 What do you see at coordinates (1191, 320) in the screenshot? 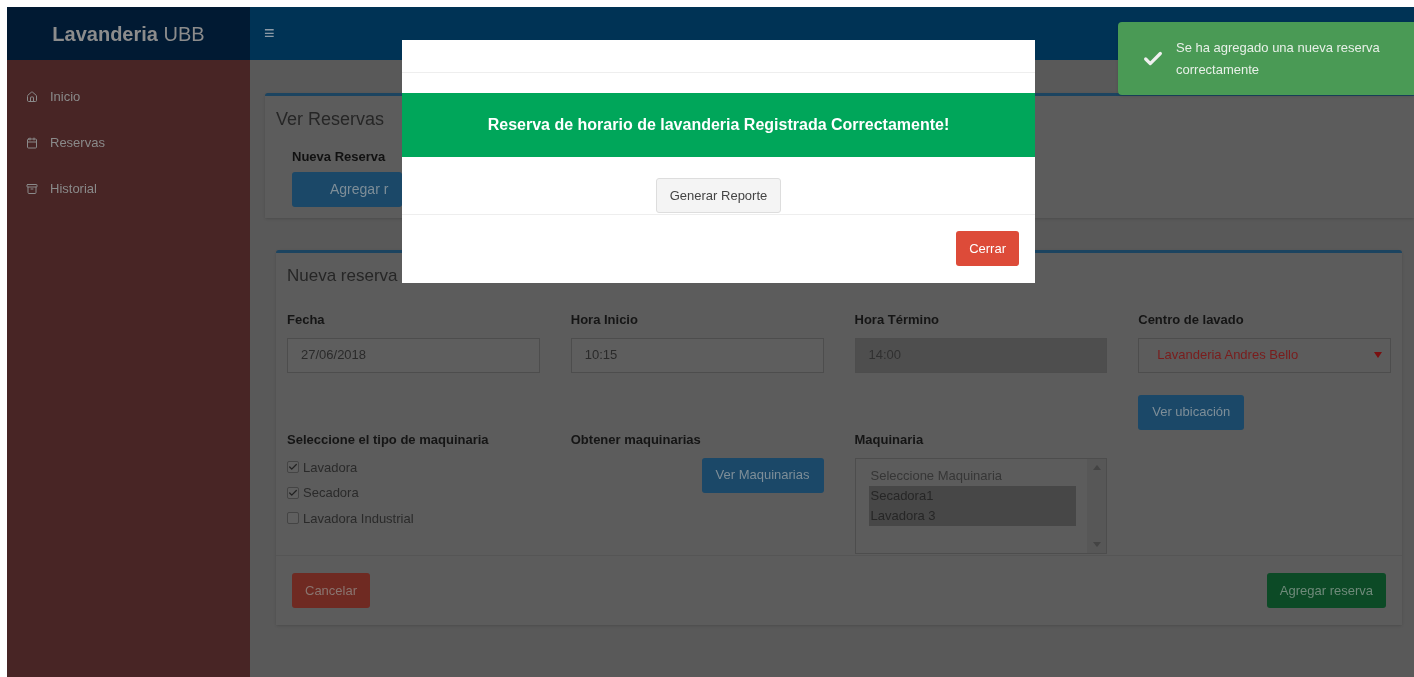
I see `field-label: Centro de lavado` at bounding box center [1191, 320].